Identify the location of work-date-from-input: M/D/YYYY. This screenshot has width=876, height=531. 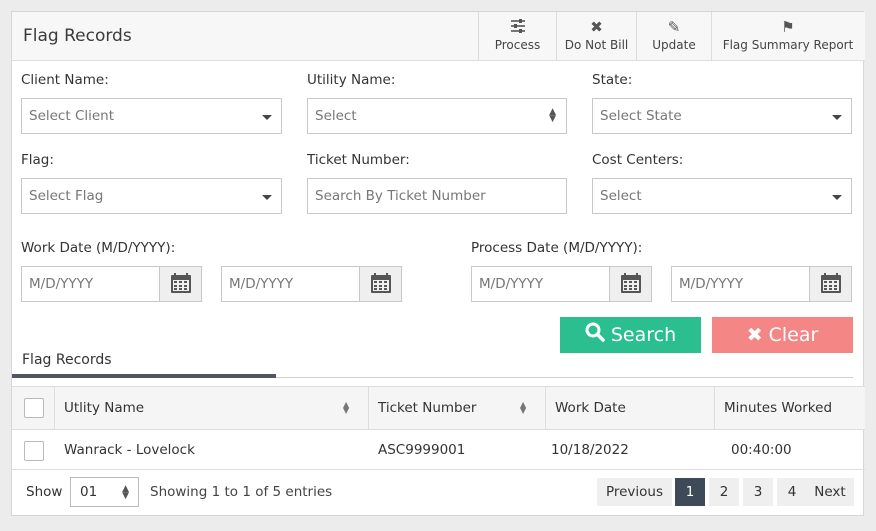
(111, 284).